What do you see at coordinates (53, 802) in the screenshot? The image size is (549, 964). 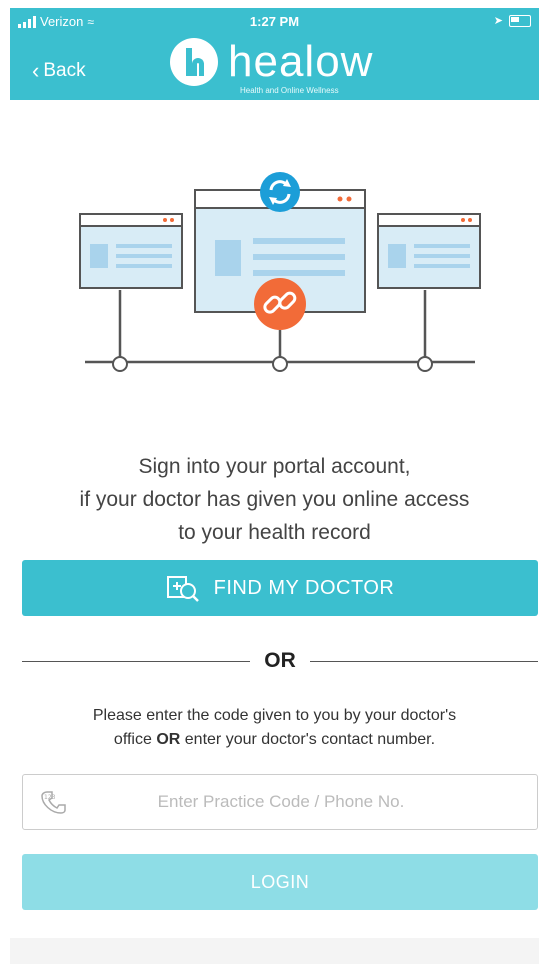 I see `phone-handset-icon: 123` at bounding box center [53, 802].